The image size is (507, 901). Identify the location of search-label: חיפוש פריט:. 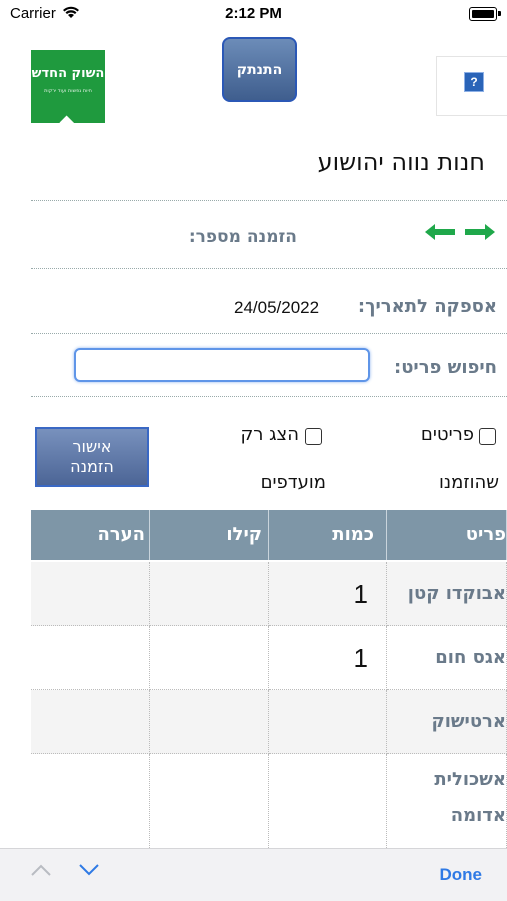
(445, 367).